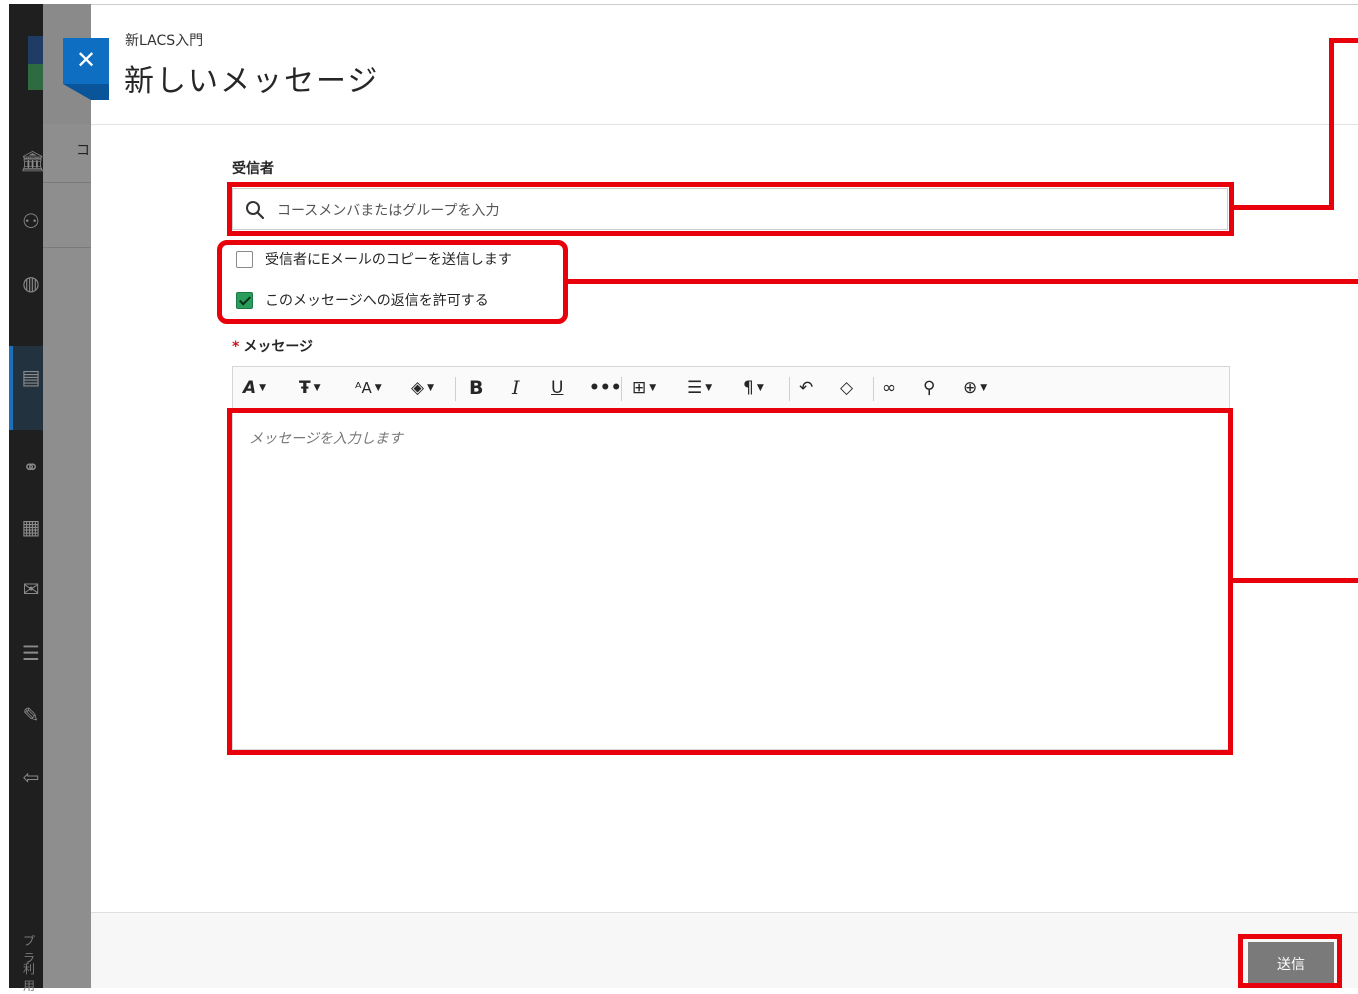 This screenshot has width=1358, height=994. Describe the element at coordinates (1283, 207) in the screenshot. I see `annotation-line-1a` at that location.